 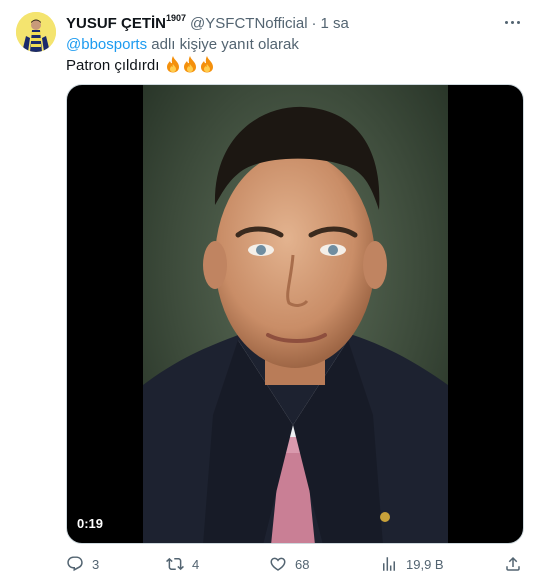 What do you see at coordinates (175, 564) in the screenshot?
I see `retweet-icon` at bounding box center [175, 564].